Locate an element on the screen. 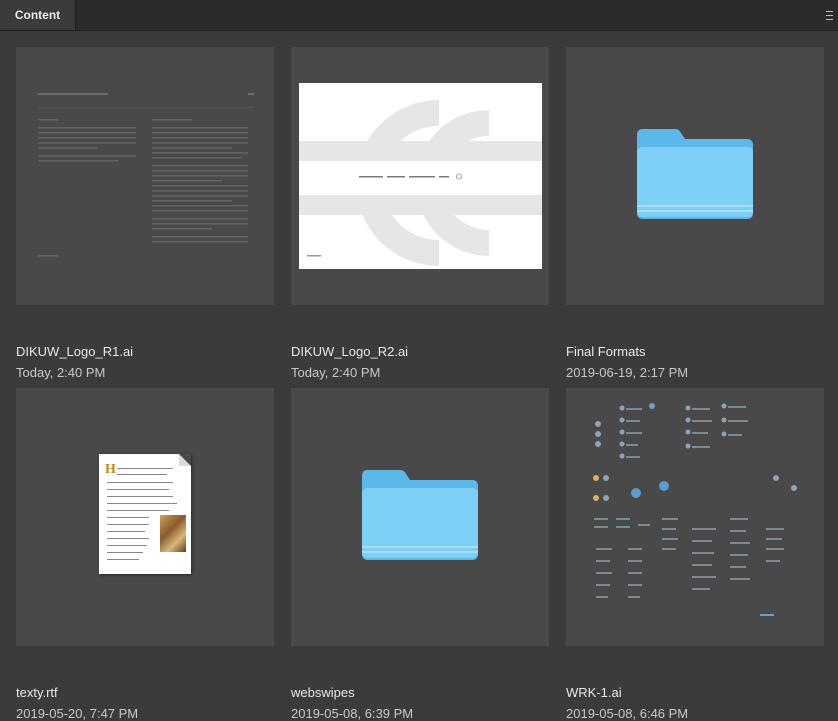 The image size is (838, 721). logo-artwork-icon is located at coordinates (420, 183).